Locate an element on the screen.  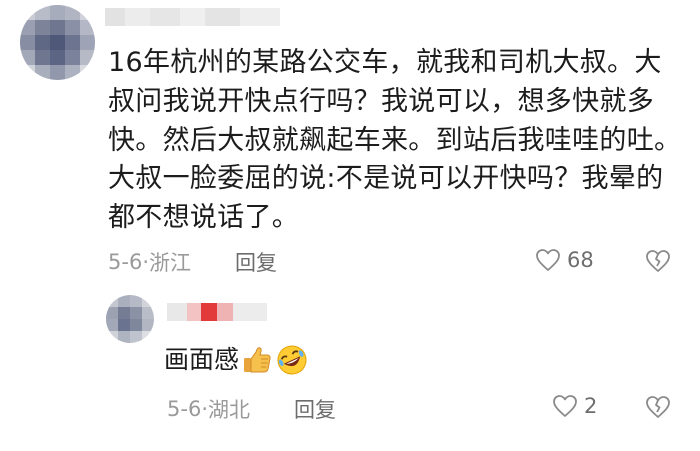
like-count: 68 is located at coordinates (580, 260).